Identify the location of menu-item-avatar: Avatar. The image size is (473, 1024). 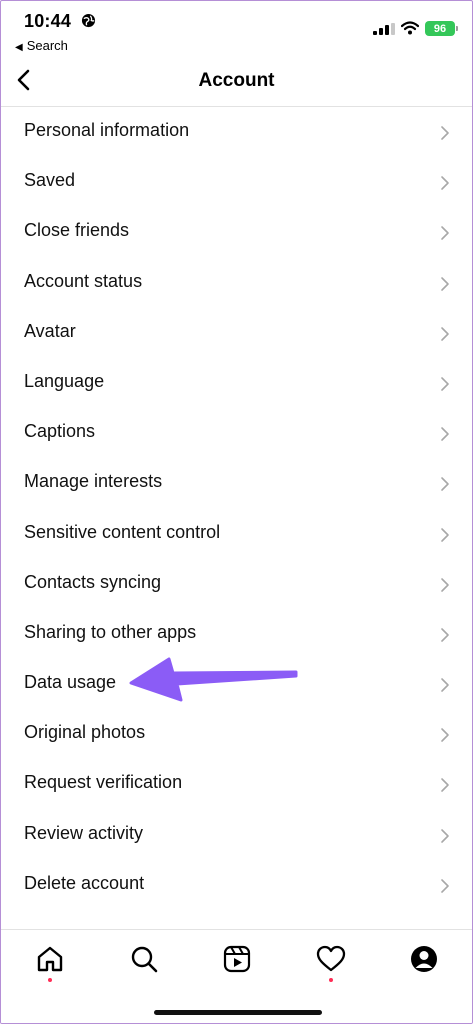
(236, 333).